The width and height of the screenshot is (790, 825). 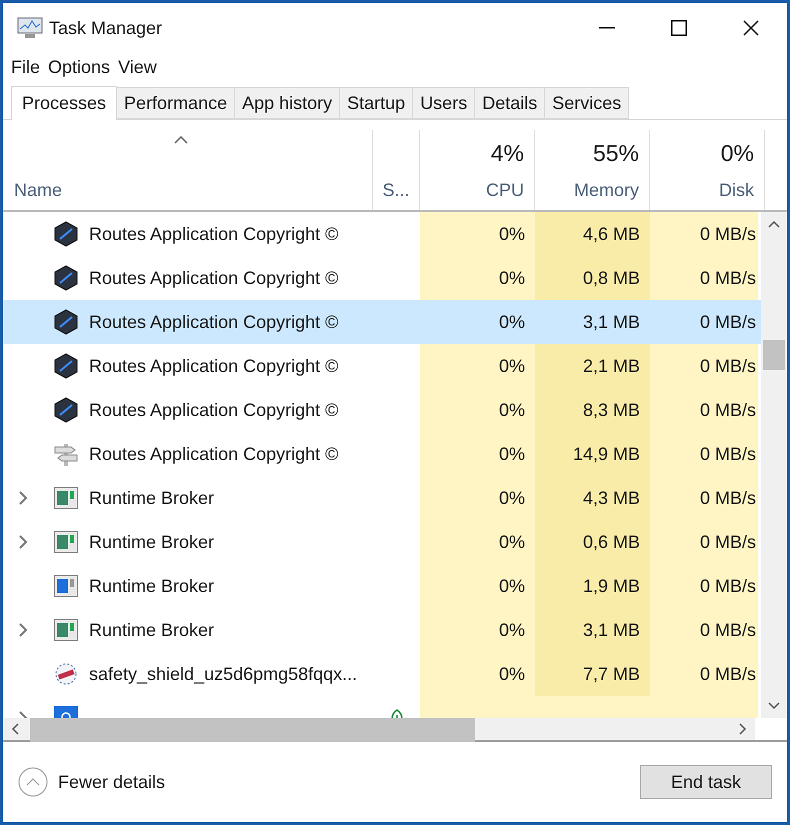 I want to click on tab: App history, so click(x=287, y=103).